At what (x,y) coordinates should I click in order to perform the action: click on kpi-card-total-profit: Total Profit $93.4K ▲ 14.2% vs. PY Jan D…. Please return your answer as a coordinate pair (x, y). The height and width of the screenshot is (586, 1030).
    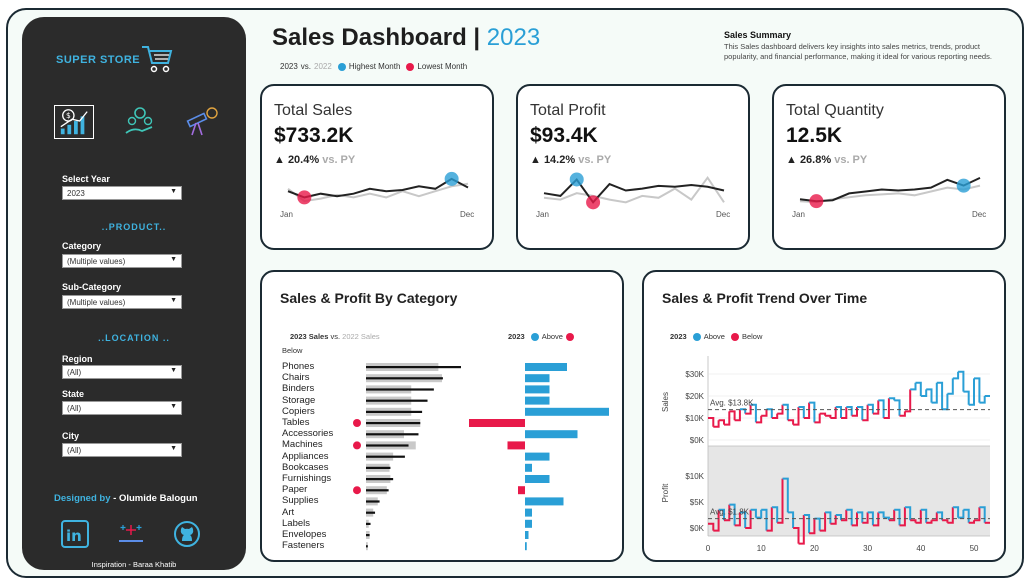
    Looking at the image, I should click on (633, 167).